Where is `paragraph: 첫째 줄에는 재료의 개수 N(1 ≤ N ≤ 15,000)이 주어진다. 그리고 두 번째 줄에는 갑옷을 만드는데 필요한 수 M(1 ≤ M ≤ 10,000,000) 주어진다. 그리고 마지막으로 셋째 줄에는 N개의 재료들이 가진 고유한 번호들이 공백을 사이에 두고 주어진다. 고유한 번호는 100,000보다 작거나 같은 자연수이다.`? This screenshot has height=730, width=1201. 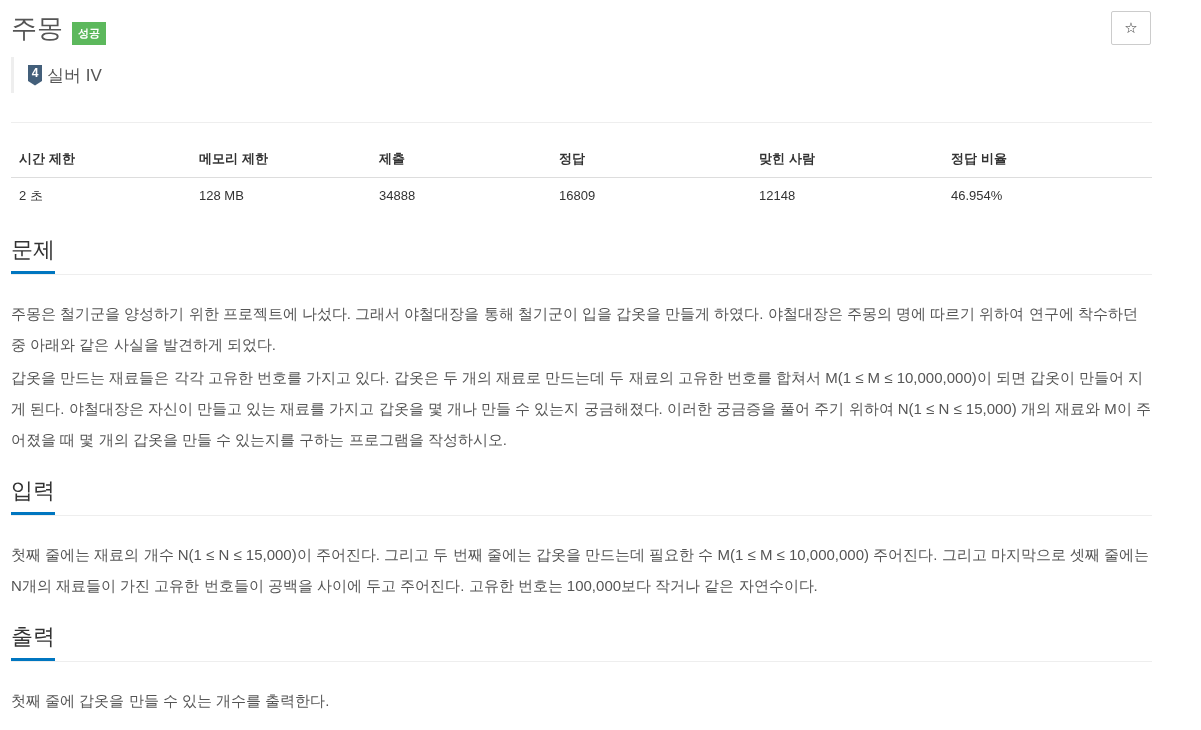 paragraph: 첫째 줄에는 재료의 개수 N(1 ≤ N ≤ 15,000)이 주어진다. 그리고 두 번째 줄에는 갑옷을 만드는데 필요한 수 M(1 ≤ M ≤ 10,000,000) 주어진다. 그리고 마지막으로 셋째 줄에는 N개의 재료들이 가진 고유한 번호들이 공백을 사이에 두고 주어진다. 고유한 번호는 100,000보다 작거나 같은 자연수이다. is located at coordinates (581, 570).